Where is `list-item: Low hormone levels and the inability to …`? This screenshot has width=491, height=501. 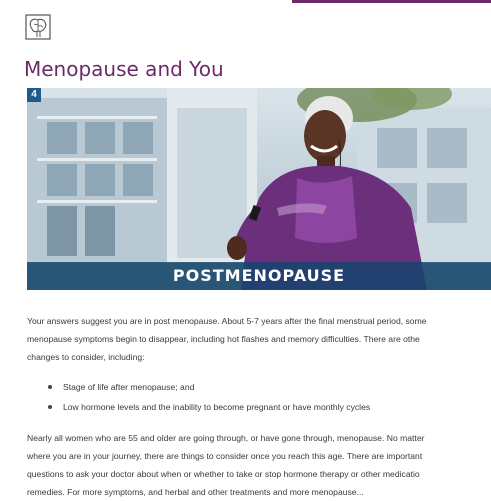
list-item: Low hormone levels and the inability to … is located at coordinates (269, 407).